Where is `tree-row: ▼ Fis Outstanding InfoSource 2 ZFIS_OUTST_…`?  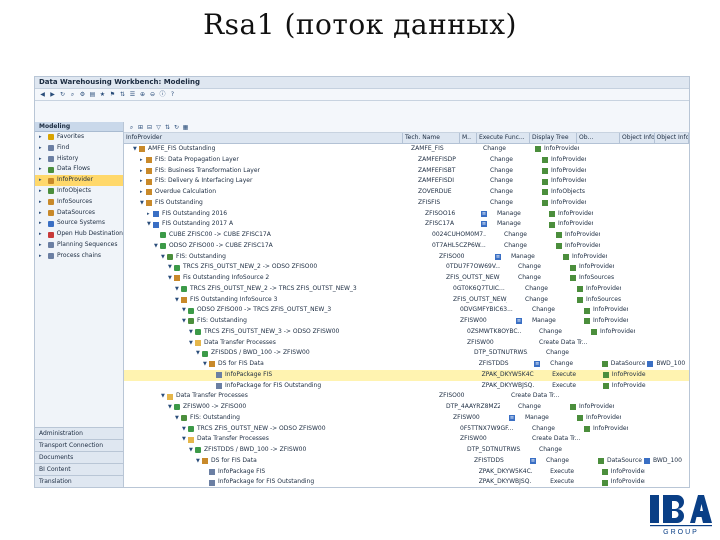 tree-row: ▼ Fis Outstanding InfoSource 2 ZFIS_OUTST_… is located at coordinates (406, 278).